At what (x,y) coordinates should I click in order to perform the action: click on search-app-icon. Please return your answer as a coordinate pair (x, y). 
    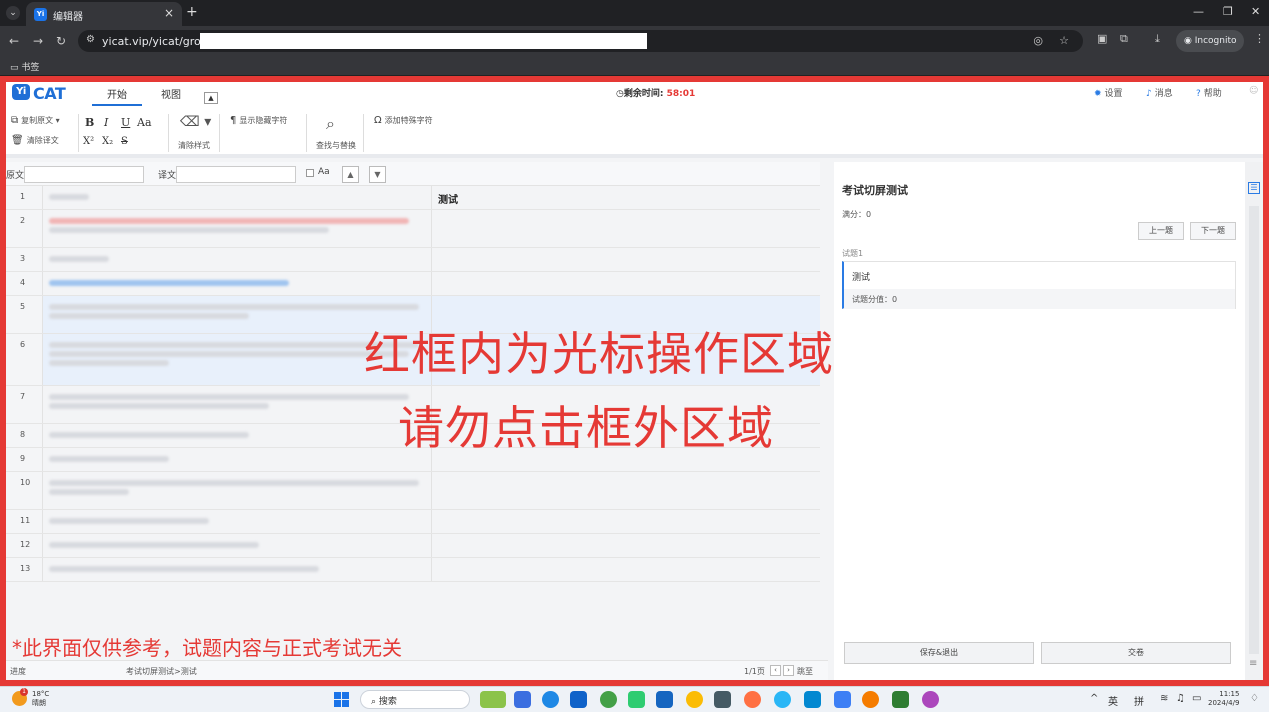
    Looking at the image, I should click on (870, 699).